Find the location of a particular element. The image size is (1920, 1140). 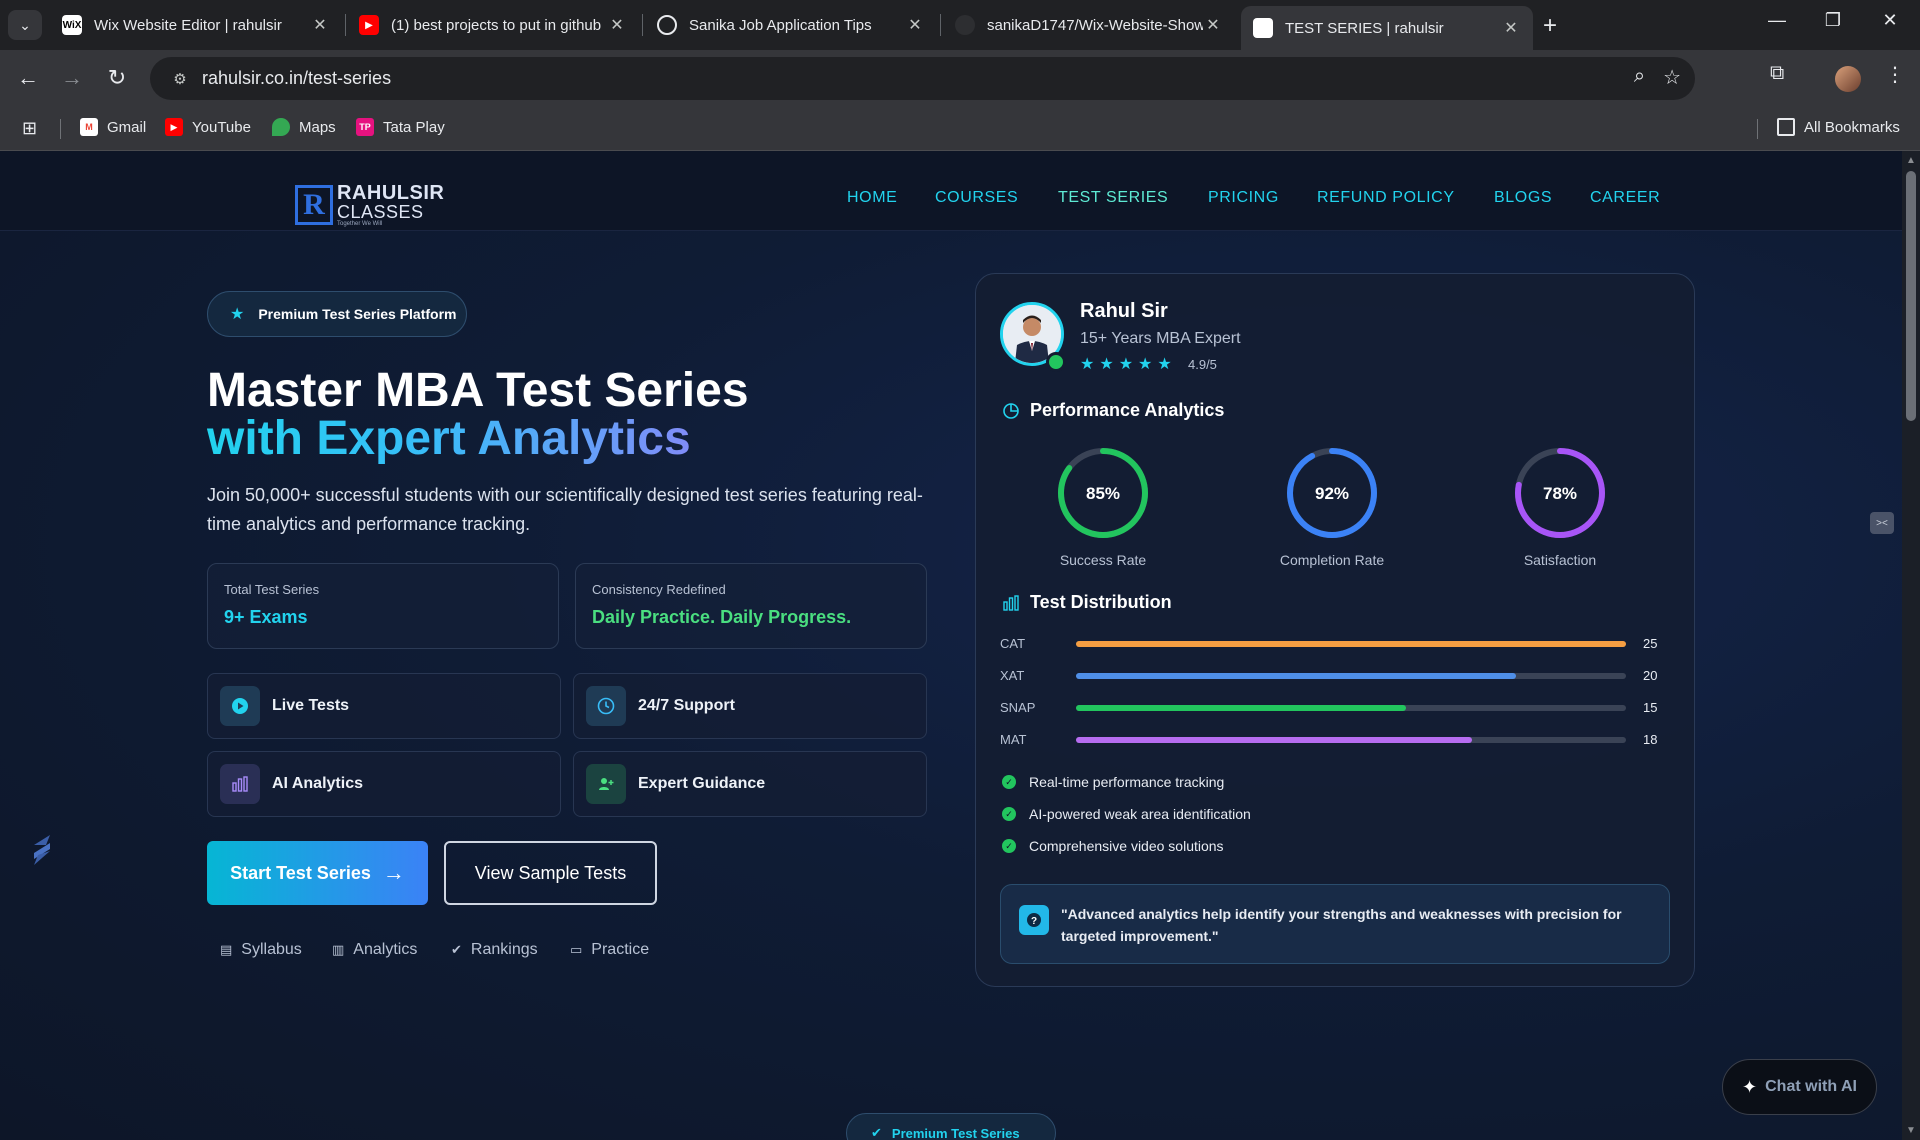

tab-search-button: ⌄ is located at coordinates (25, 25).